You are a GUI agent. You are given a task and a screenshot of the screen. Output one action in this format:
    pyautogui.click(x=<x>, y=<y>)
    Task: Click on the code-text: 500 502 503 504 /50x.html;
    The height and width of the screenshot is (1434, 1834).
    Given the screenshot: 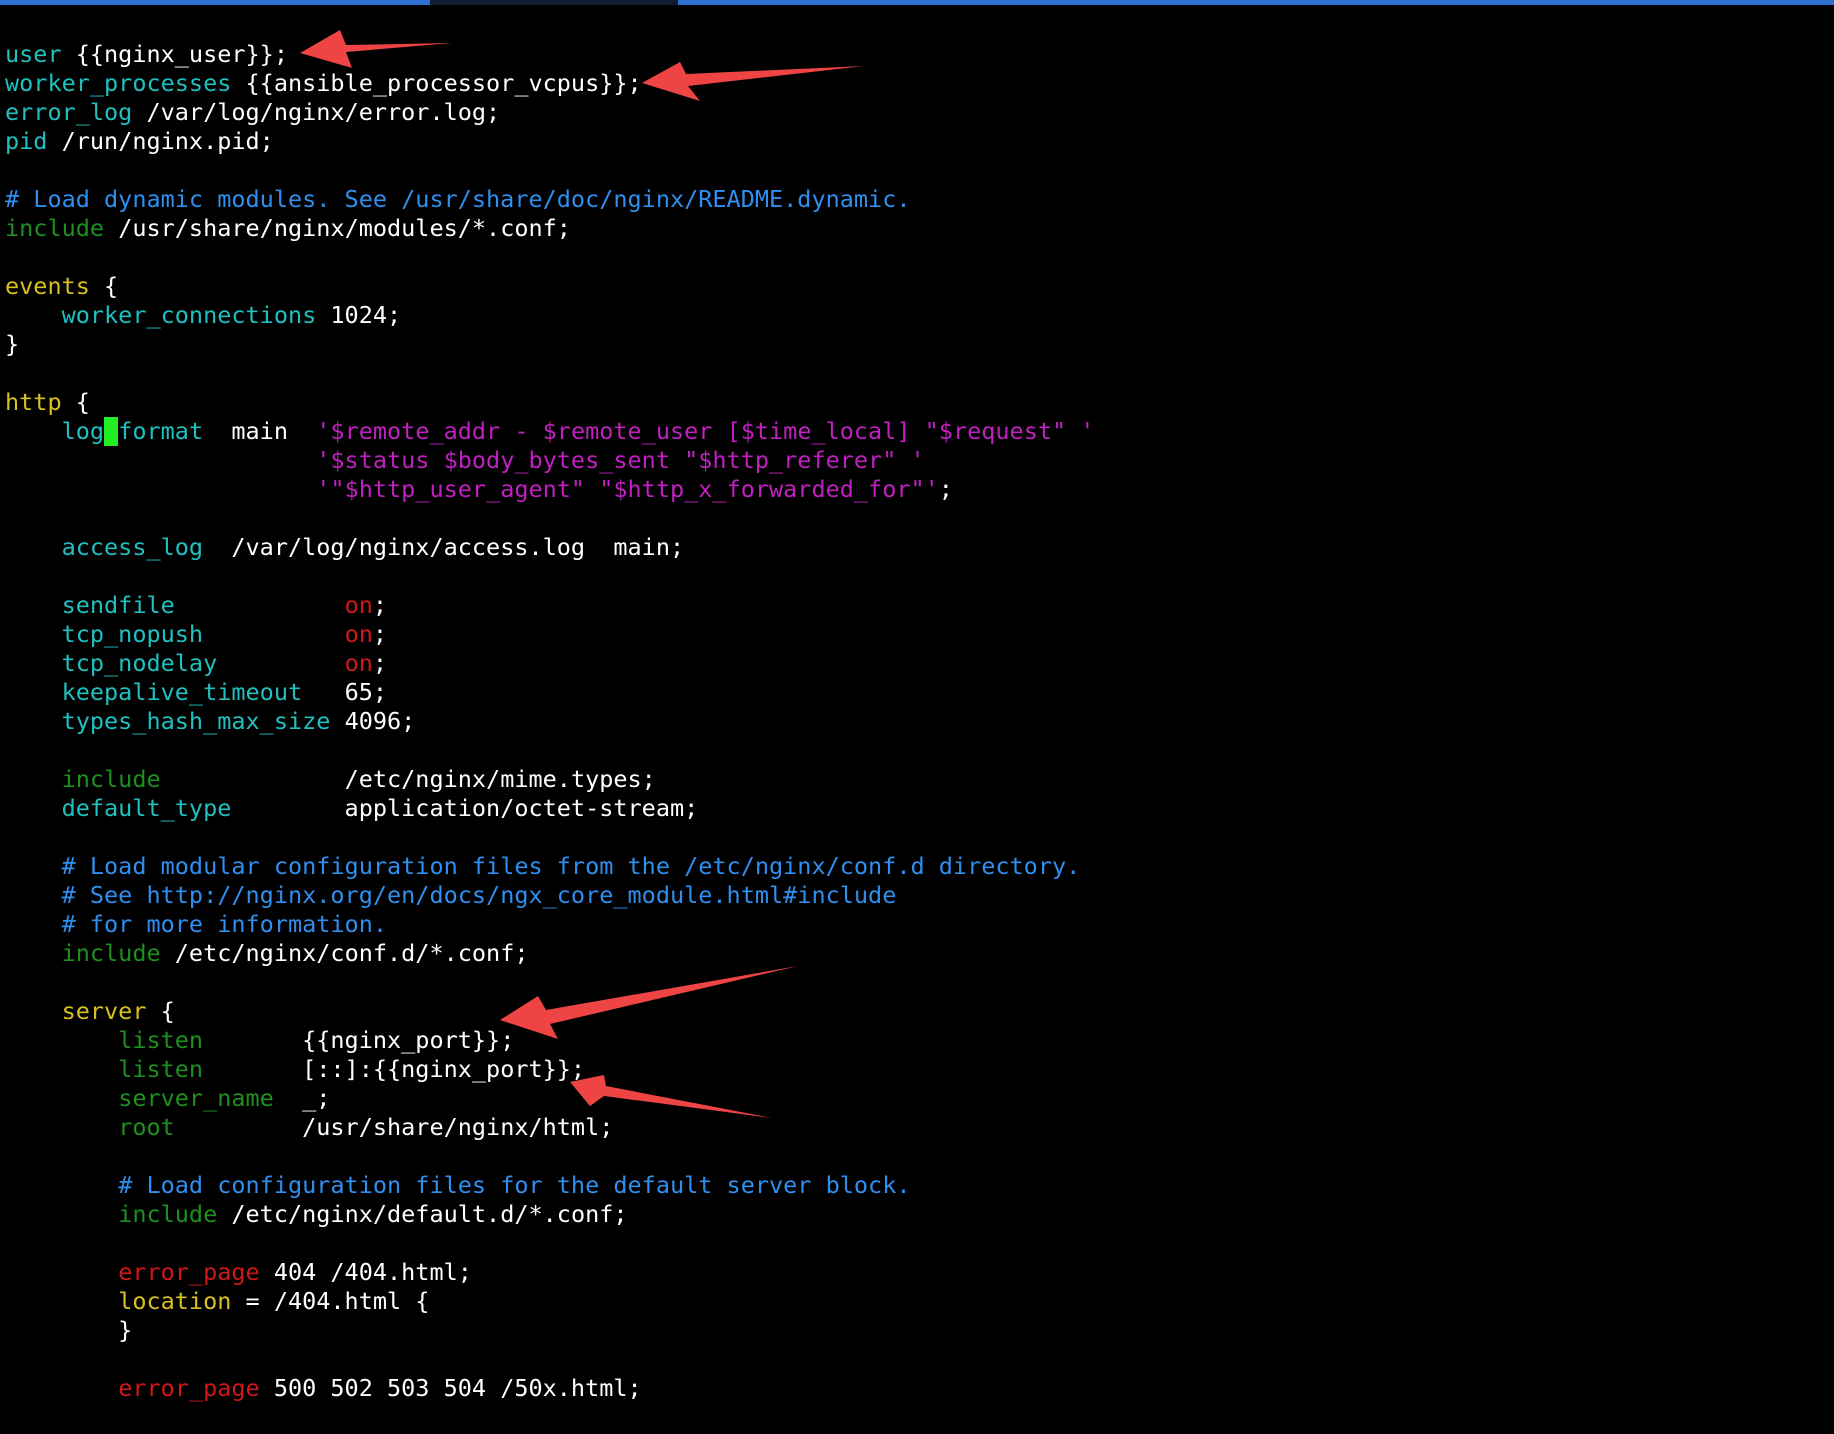 What is the action you would take?
    pyautogui.click(x=450, y=1388)
    